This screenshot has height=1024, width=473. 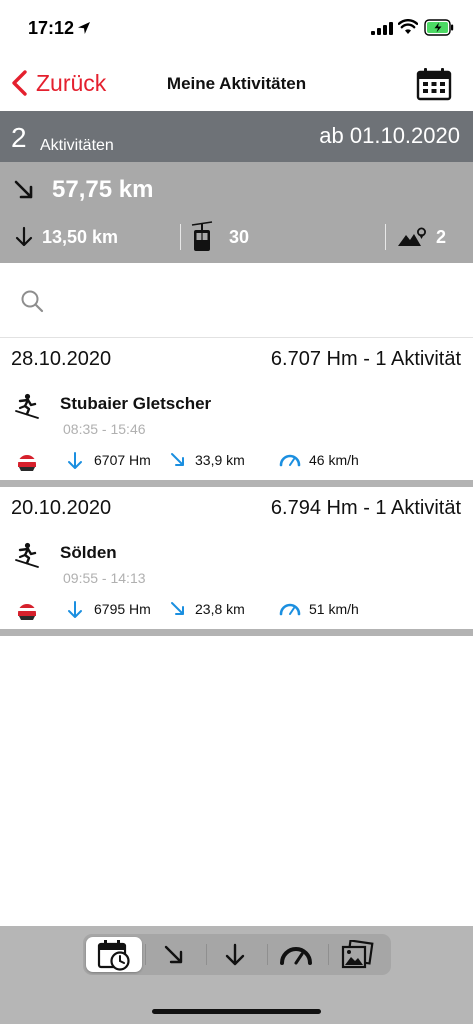 I want to click on search-input, so click(x=236, y=300).